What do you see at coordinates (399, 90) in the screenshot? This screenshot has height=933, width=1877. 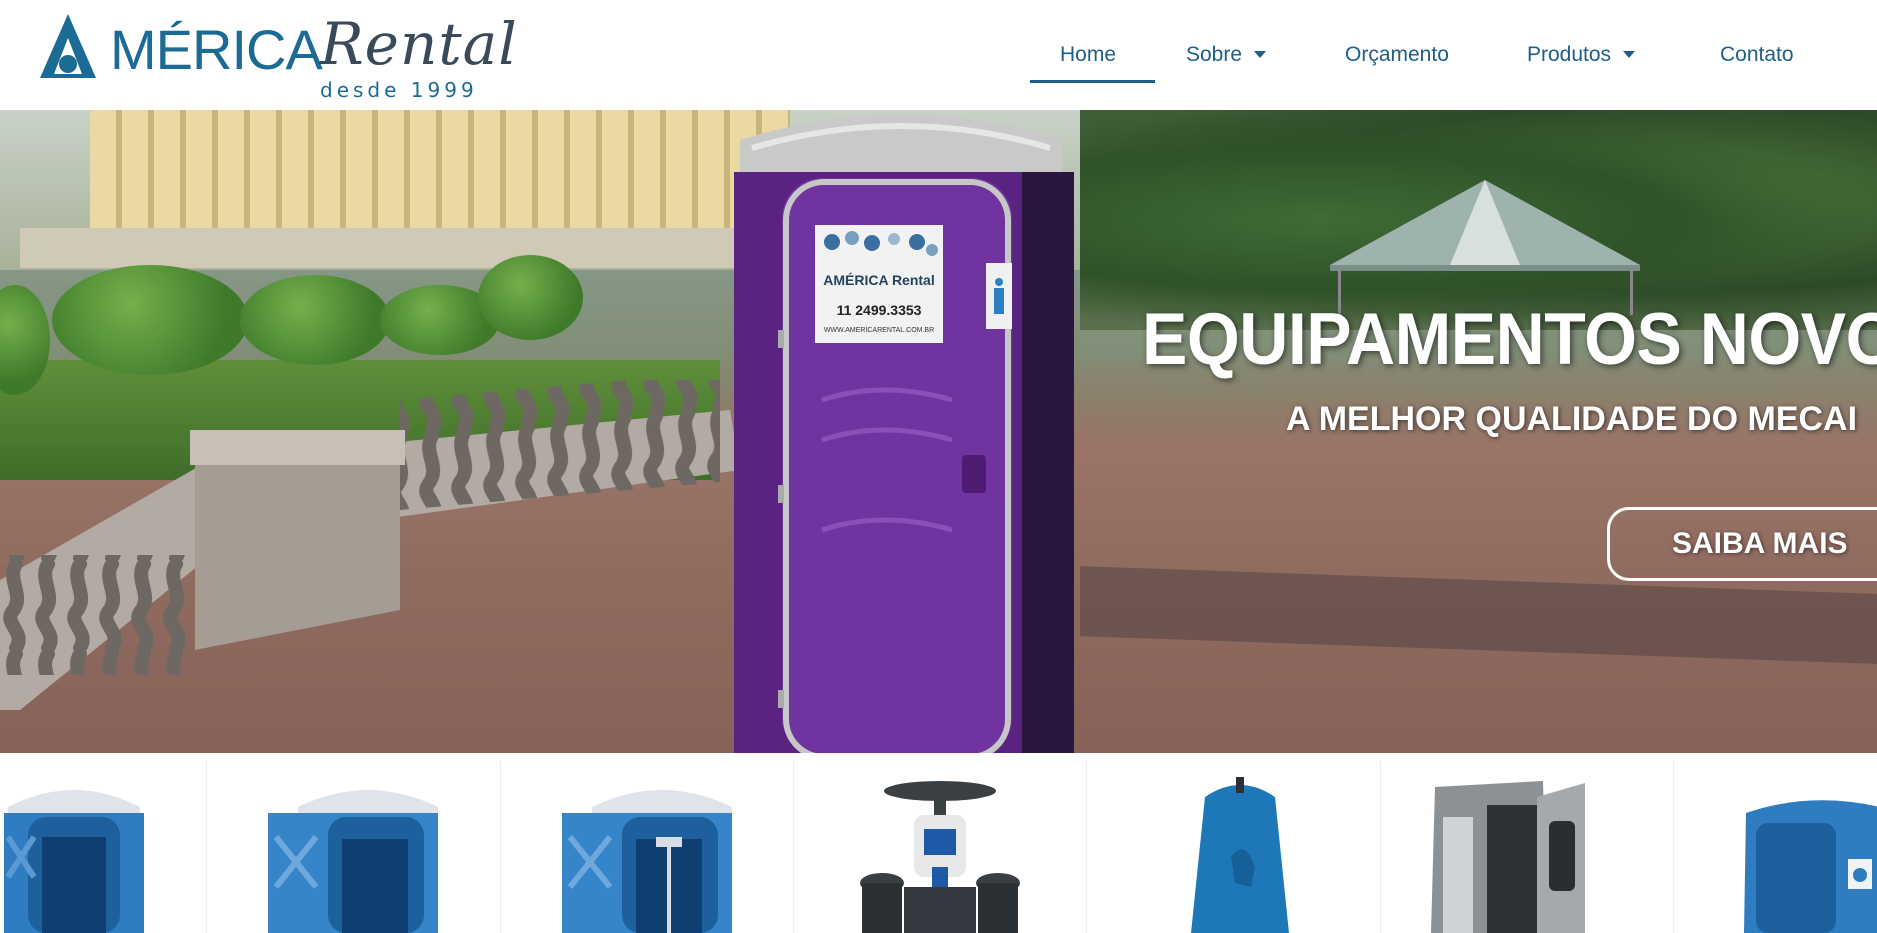 I see `logo-tagline: desde 1999` at bounding box center [399, 90].